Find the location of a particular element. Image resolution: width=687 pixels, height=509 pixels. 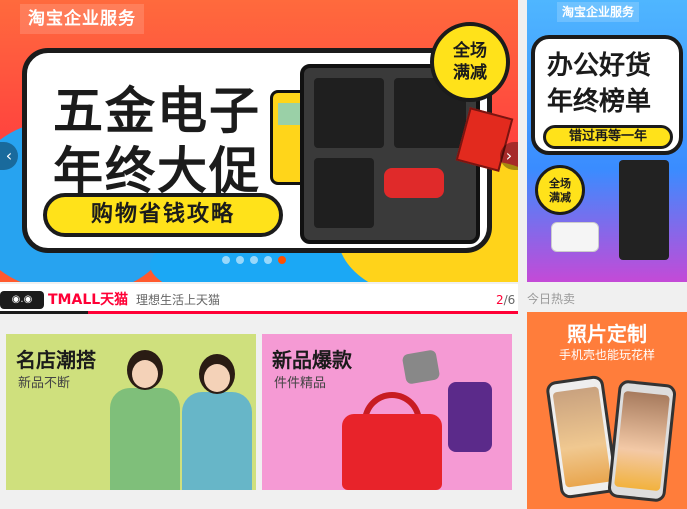

panel-title: 名店潮搭 is located at coordinates (56, 360).